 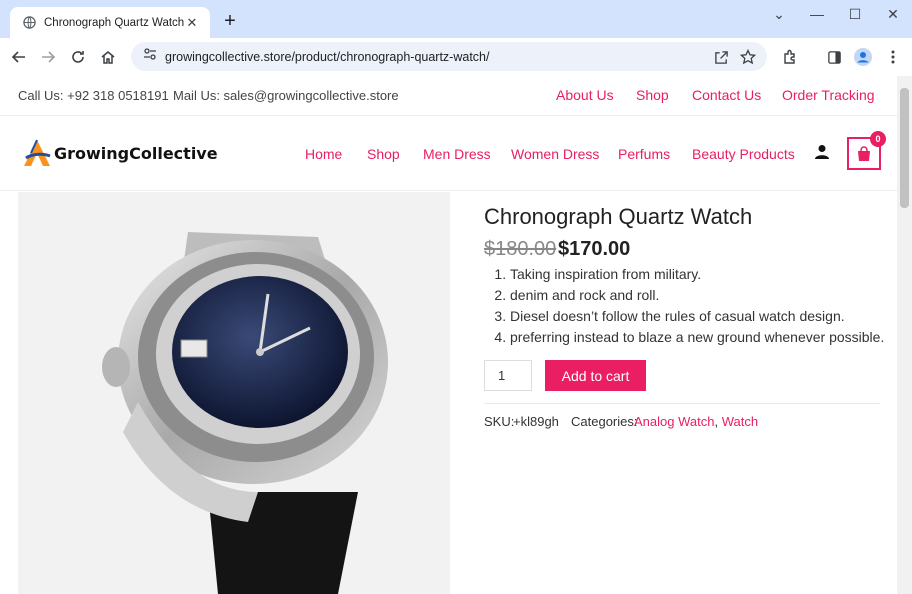 I want to click on forward-icon, so click(x=48, y=57).